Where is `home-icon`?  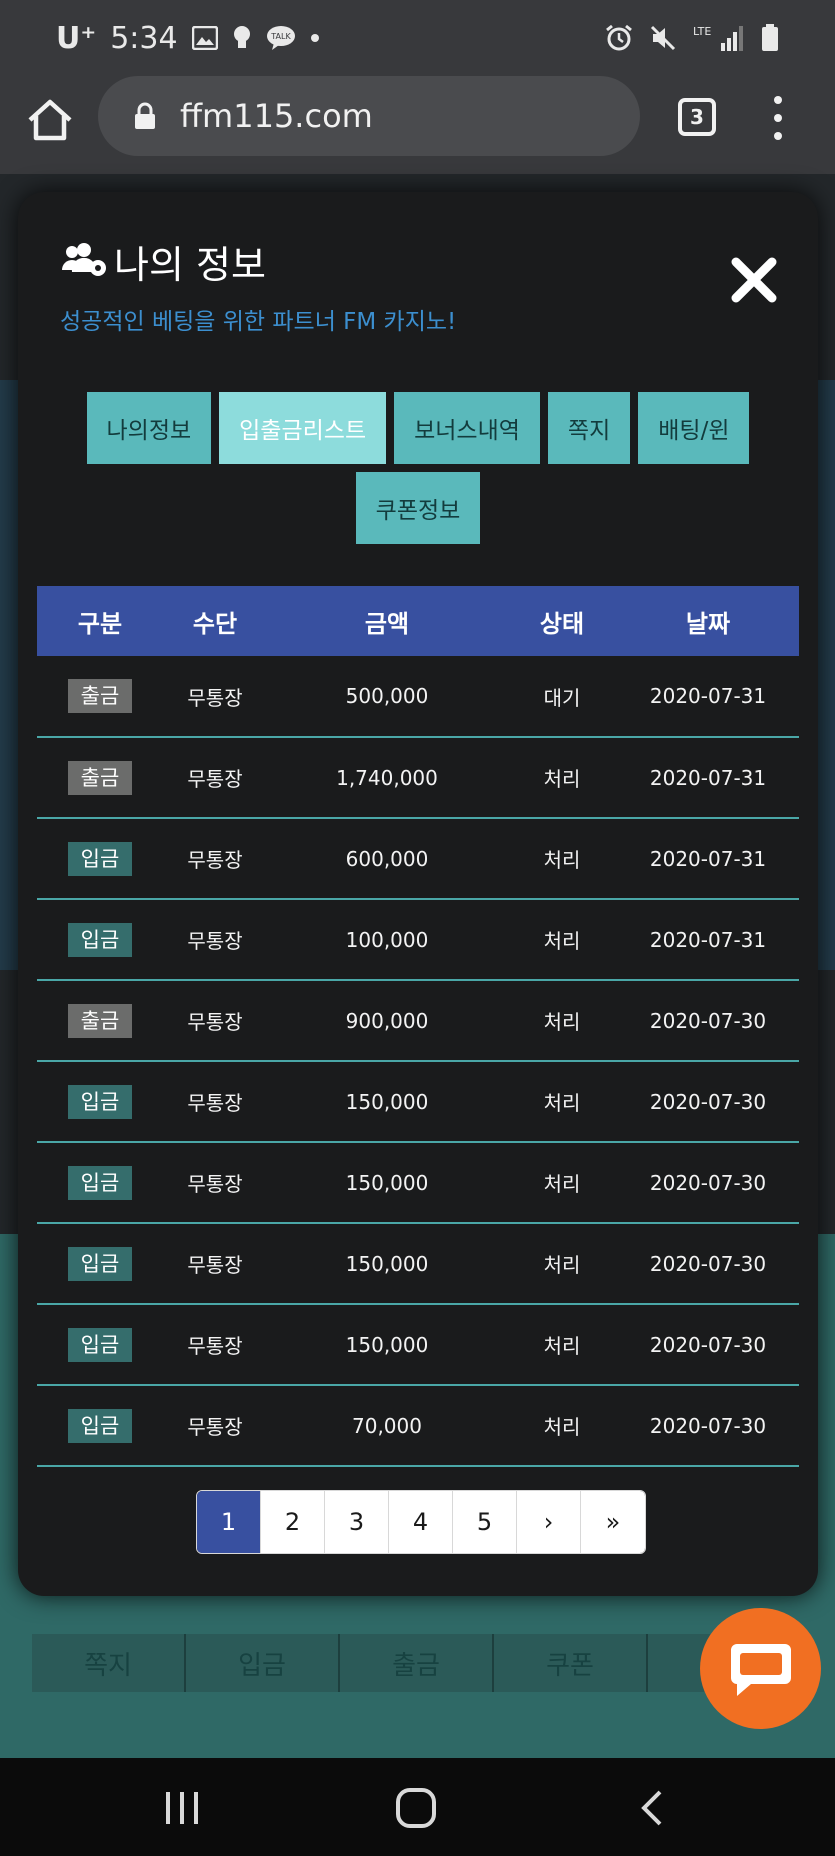
home-icon is located at coordinates (50, 120).